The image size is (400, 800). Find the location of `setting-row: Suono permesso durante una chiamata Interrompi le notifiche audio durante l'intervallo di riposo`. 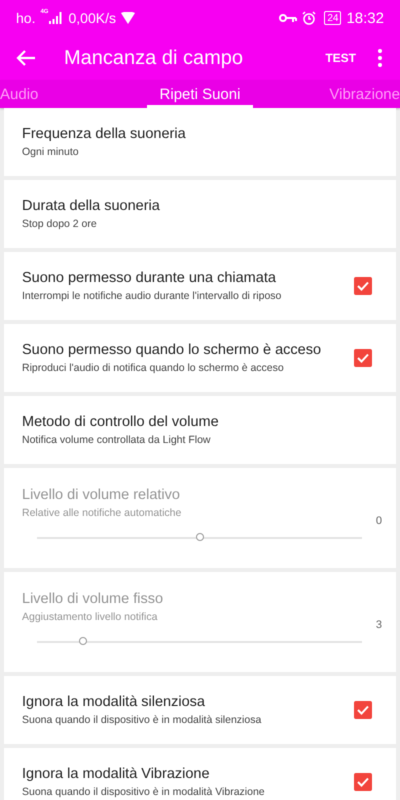

setting-row: Suono permesso durante una chiamata Interrompi le notifiche audio durante l'intervallo di riposo is located at coordinates (200, 286).